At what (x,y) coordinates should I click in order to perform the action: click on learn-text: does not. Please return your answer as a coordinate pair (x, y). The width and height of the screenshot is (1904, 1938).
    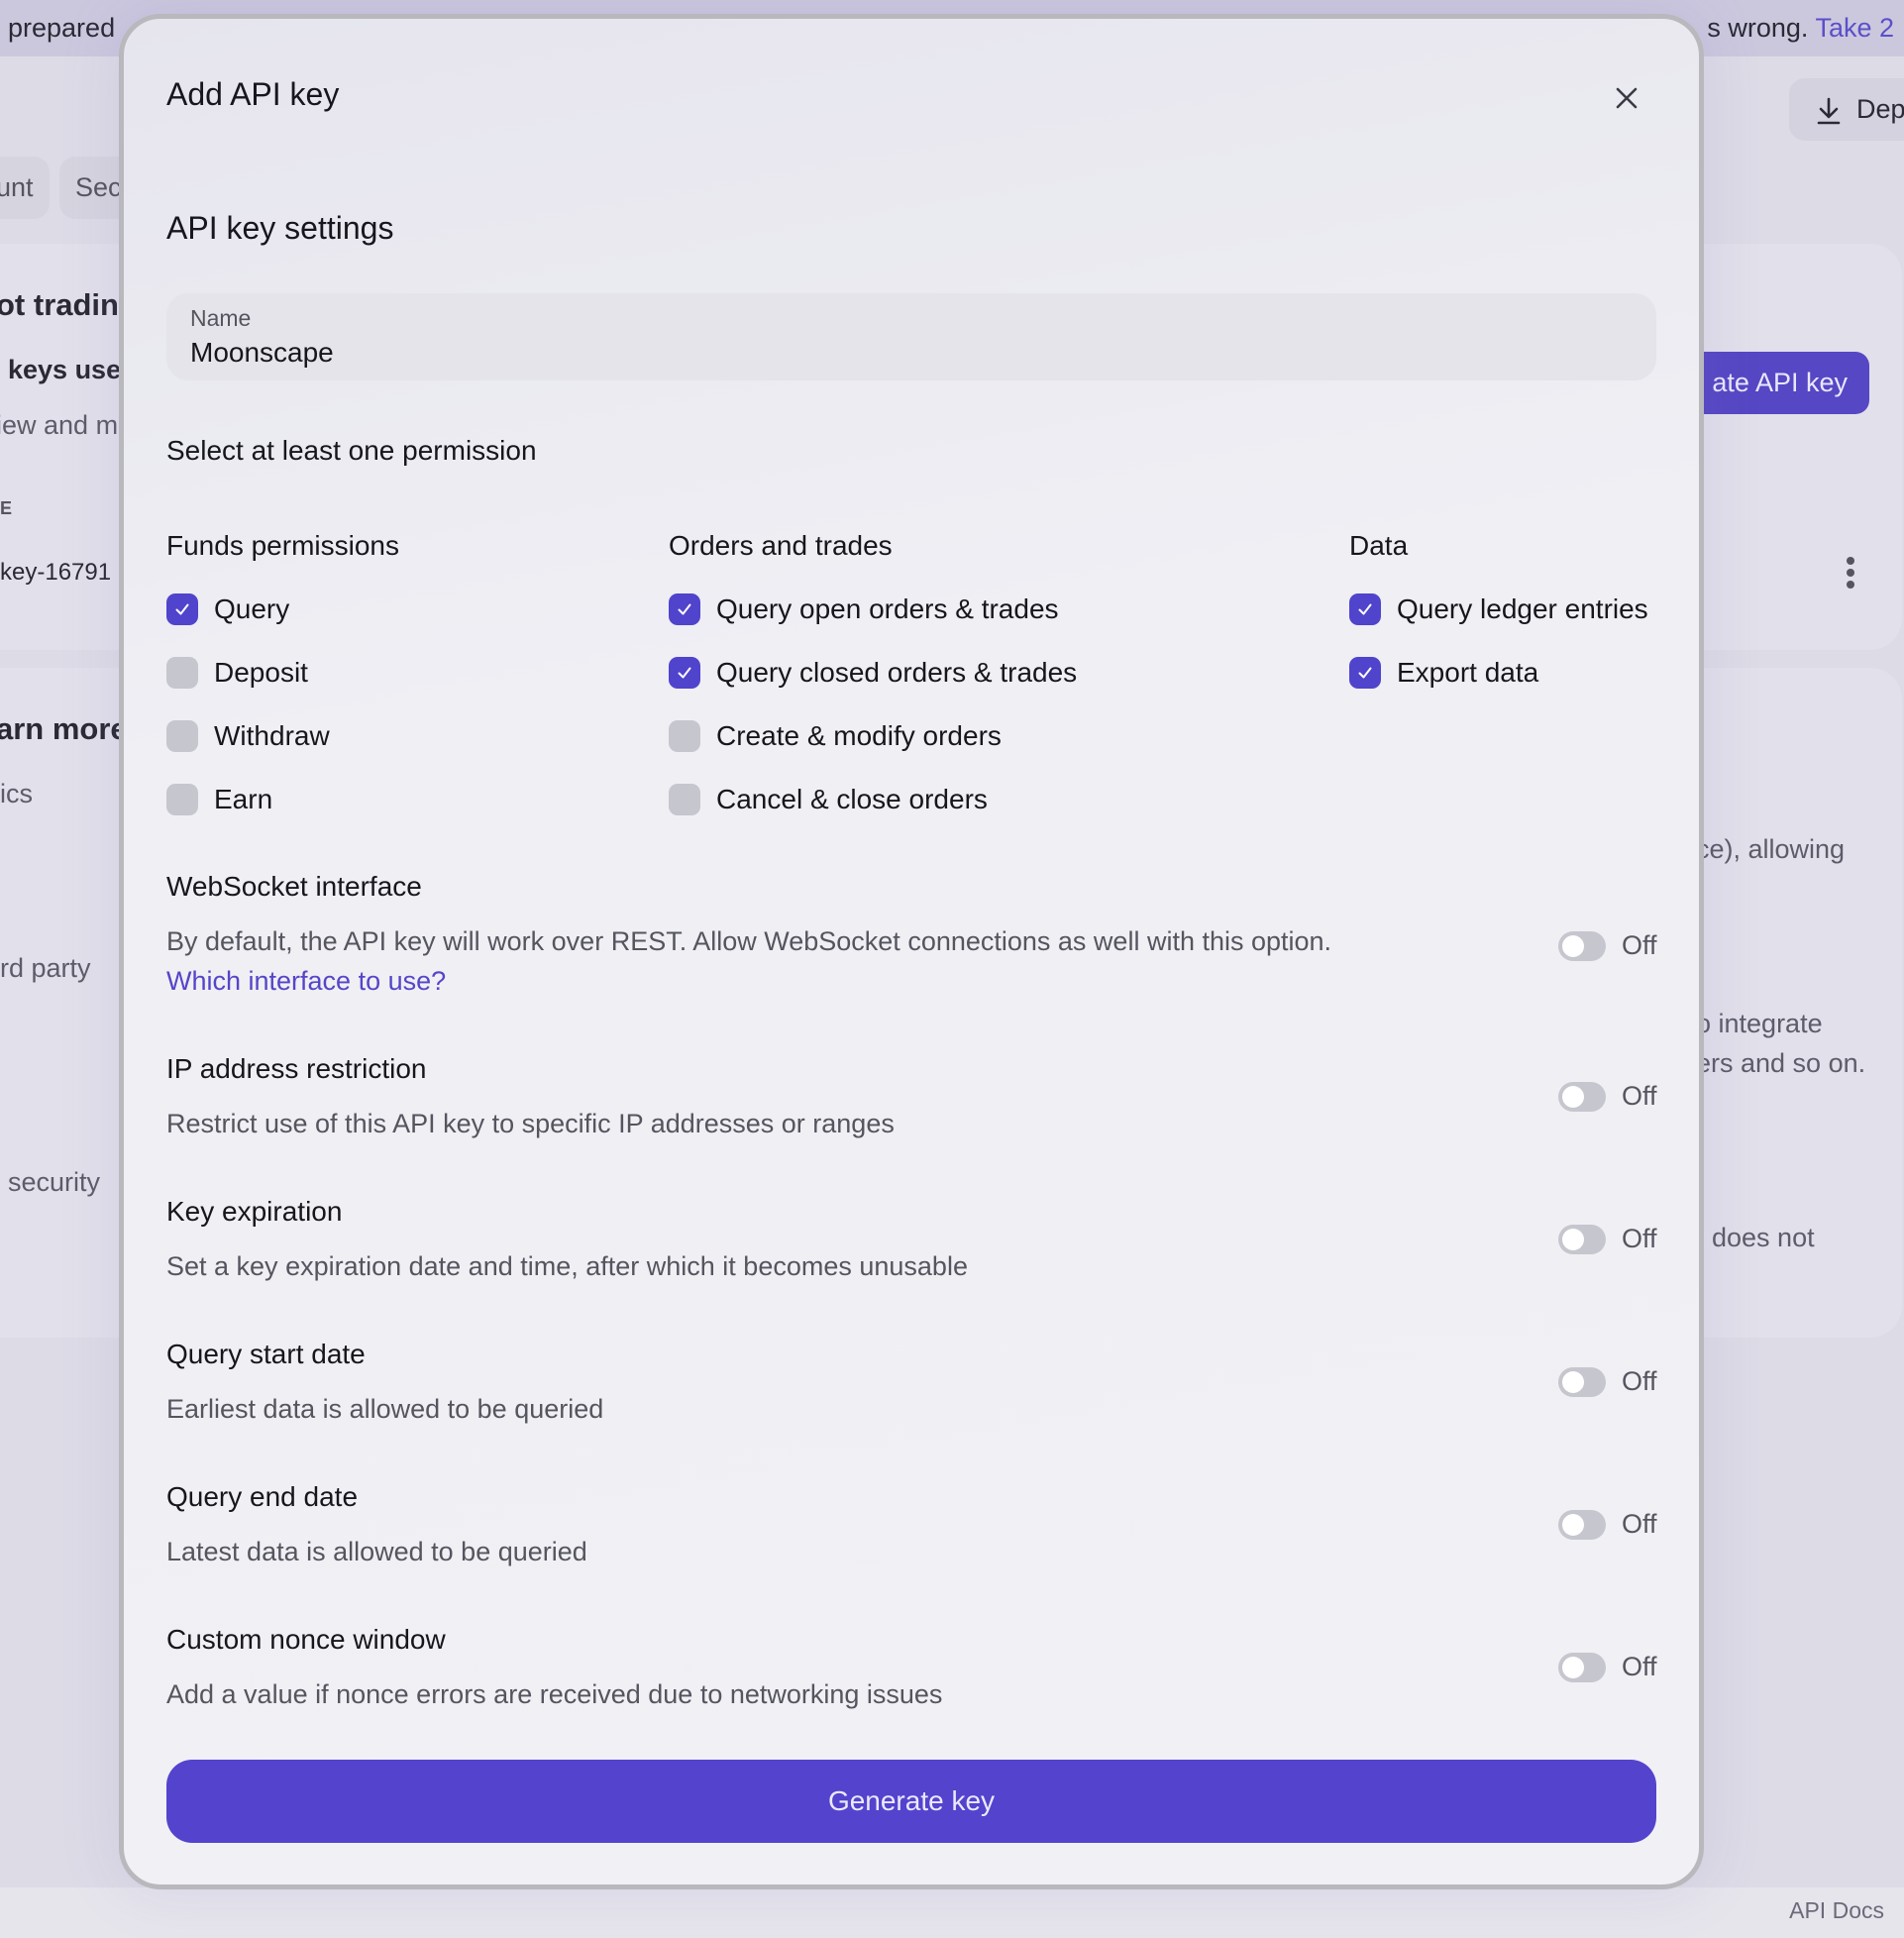
    Looking at the image, I should click on (1763, 1238).